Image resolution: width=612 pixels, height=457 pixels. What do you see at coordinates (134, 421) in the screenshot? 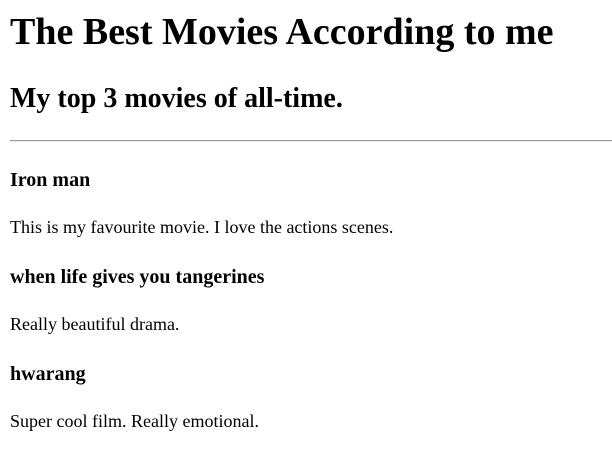
I see `movie-description: Super cool film. Really emotional.` at bounding box center [134, 421].